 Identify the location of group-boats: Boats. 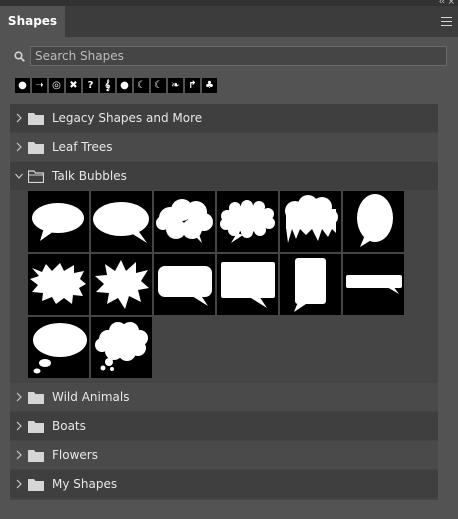
(224, 426).